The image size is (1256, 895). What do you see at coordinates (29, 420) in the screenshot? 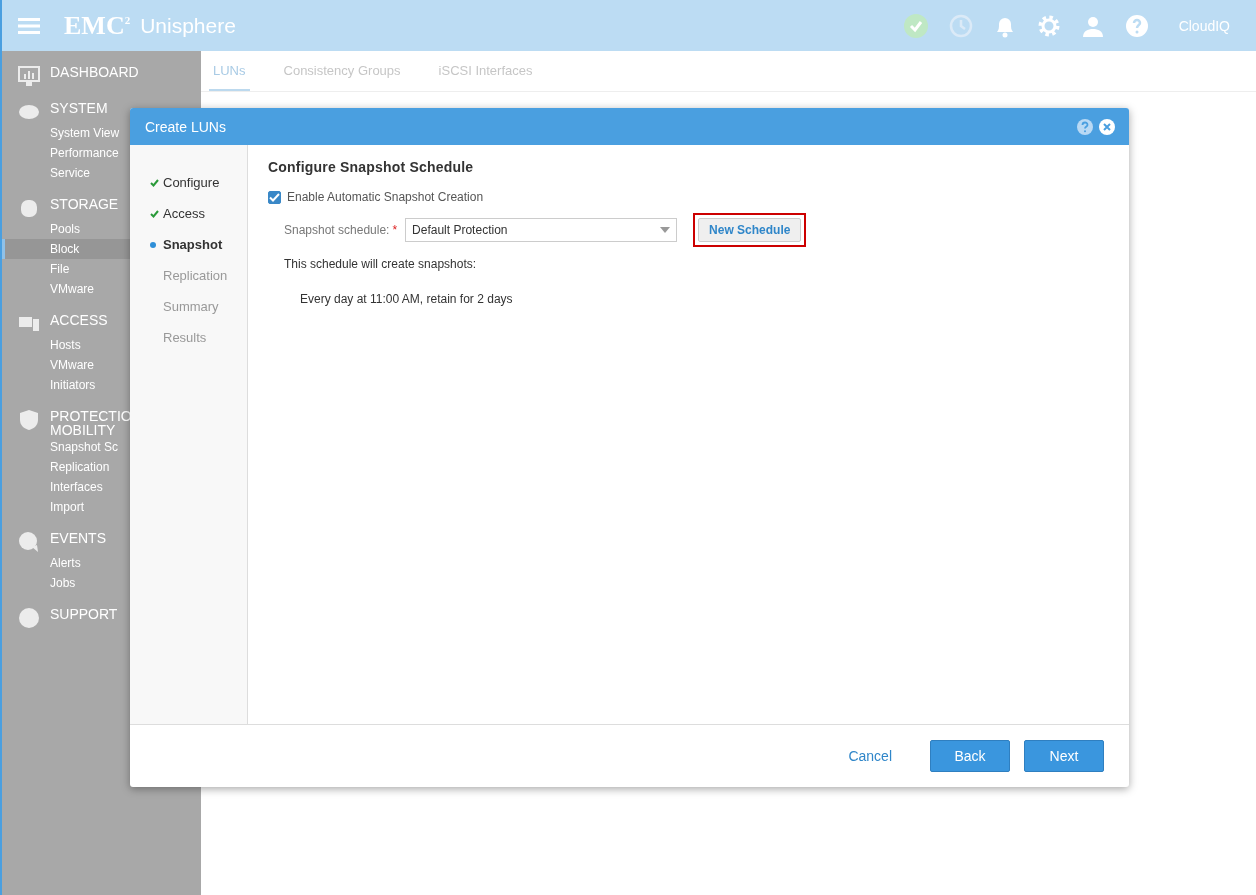
I see `shield-icon` at bounding box center [29, 420].